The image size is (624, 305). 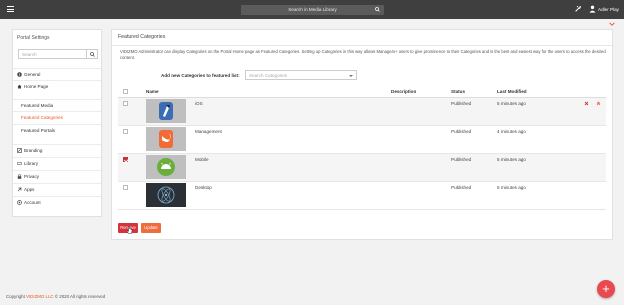 What do you see at coordinates (31, 163) in the screenshot?
I see `sidebar-item-label: Library` at bounding box center [31, 163].